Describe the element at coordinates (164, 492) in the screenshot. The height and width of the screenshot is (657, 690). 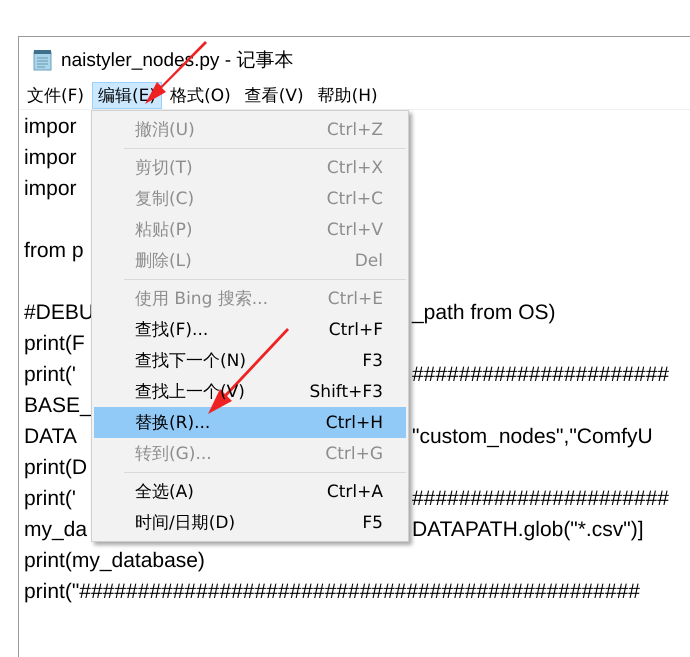
I see `menu-item-label: 全选(A)` at that location.